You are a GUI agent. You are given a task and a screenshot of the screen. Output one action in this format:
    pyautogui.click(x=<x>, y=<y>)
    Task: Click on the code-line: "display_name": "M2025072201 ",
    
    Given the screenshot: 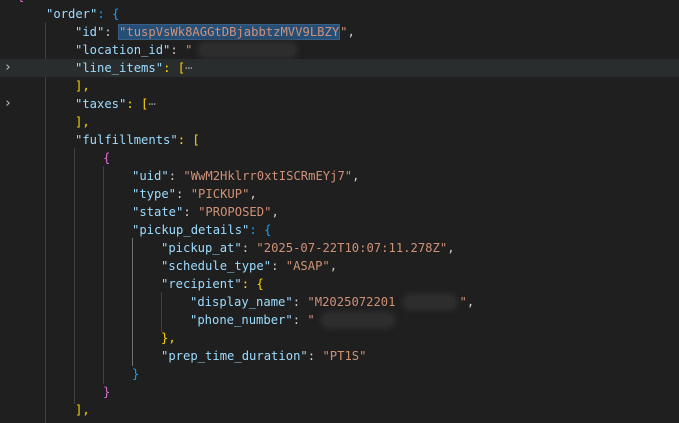 What is the action you would take?
    pyautogui.click(x=339, y=302)
    